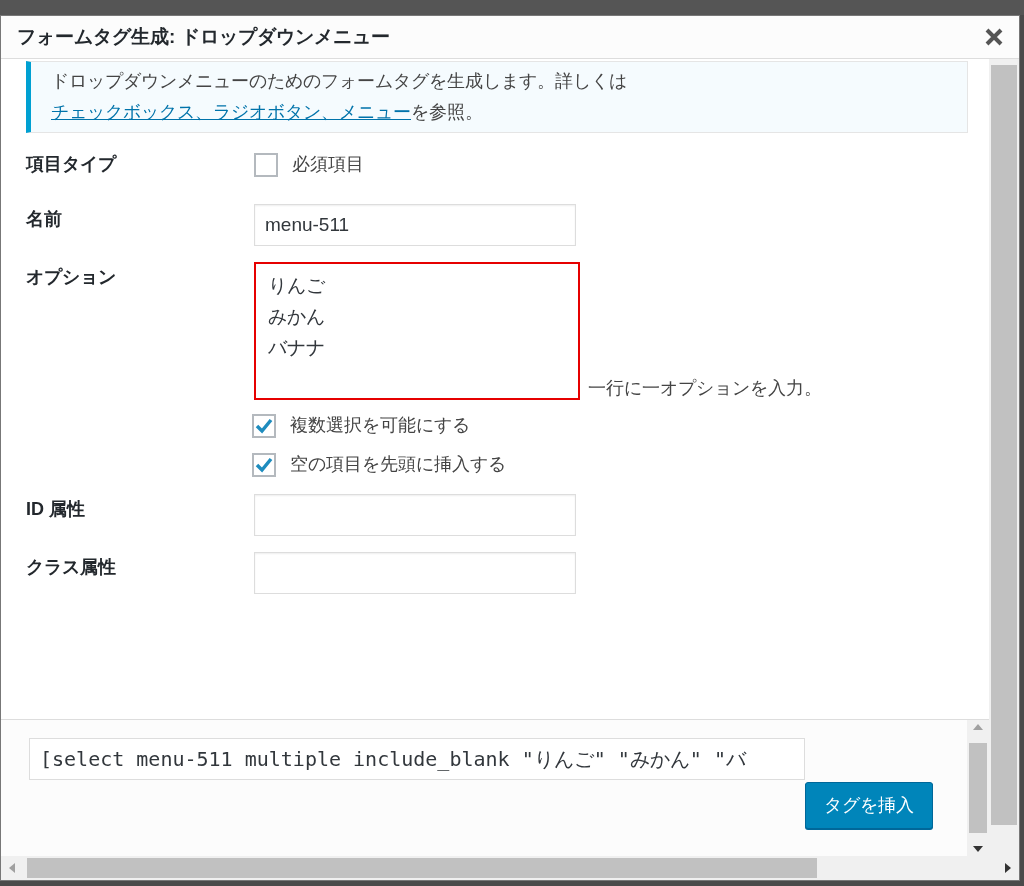 The width and height of the screenshot is (1024, 886). I want to click on close-icon, so click(994, 37).